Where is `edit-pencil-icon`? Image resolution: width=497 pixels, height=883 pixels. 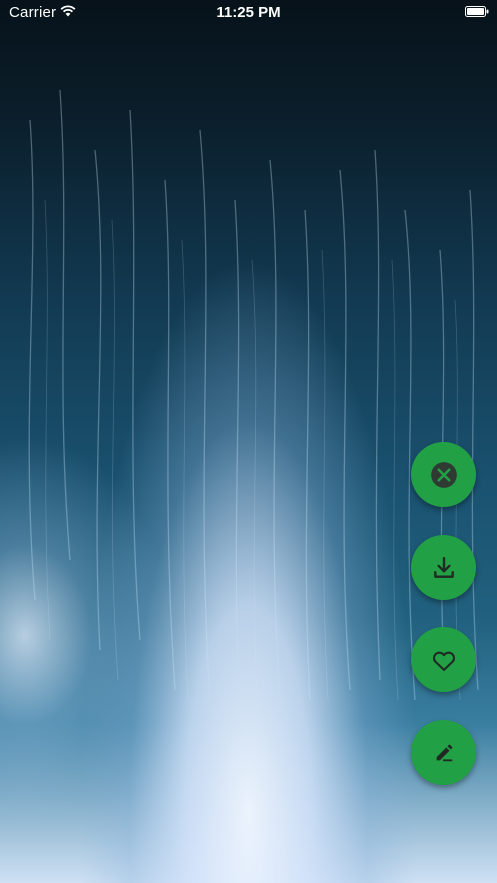 edit-pencil-icon is located at coordinates (444, 752).